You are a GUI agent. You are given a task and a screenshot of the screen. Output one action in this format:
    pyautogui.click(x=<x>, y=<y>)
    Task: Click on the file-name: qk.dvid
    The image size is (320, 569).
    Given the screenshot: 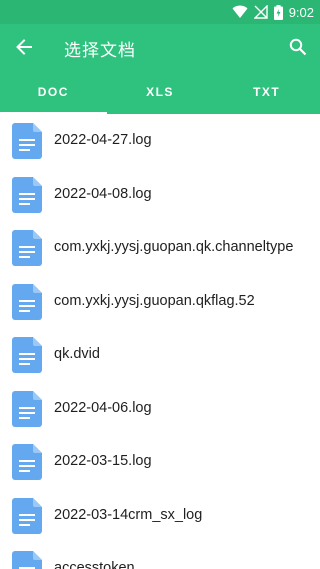 What is the action you would take?
    pyautogui.click(x=77, y=354)
    